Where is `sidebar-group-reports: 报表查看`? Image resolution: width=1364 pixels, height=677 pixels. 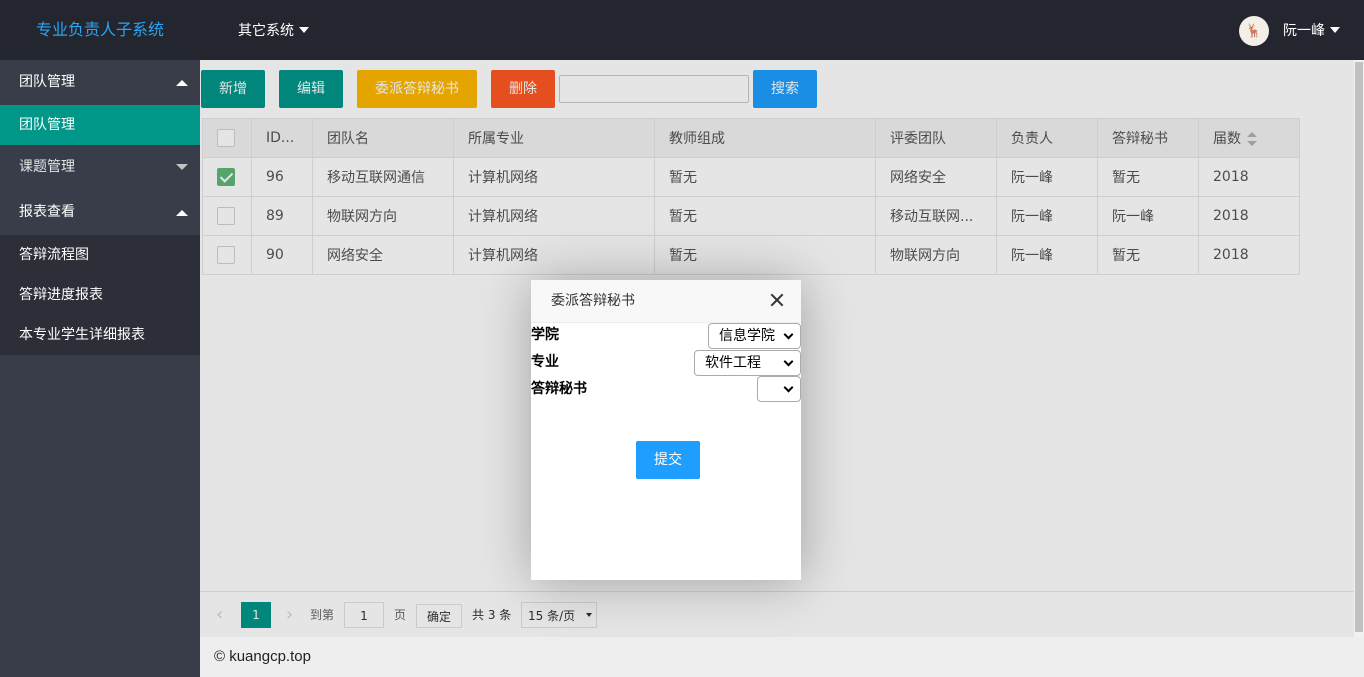 sidebar-group-reports: 报表查看 is located at coordinates (100, 212).